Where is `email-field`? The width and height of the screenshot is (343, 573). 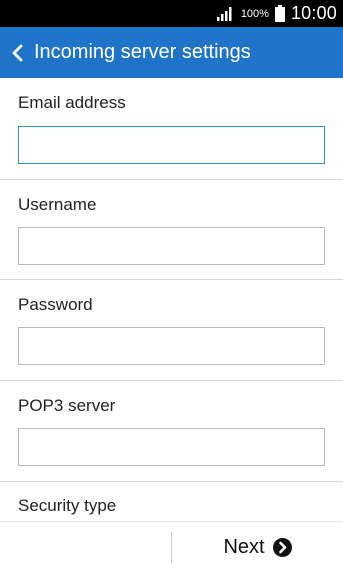 email-field is located at coordinates (171, 145).